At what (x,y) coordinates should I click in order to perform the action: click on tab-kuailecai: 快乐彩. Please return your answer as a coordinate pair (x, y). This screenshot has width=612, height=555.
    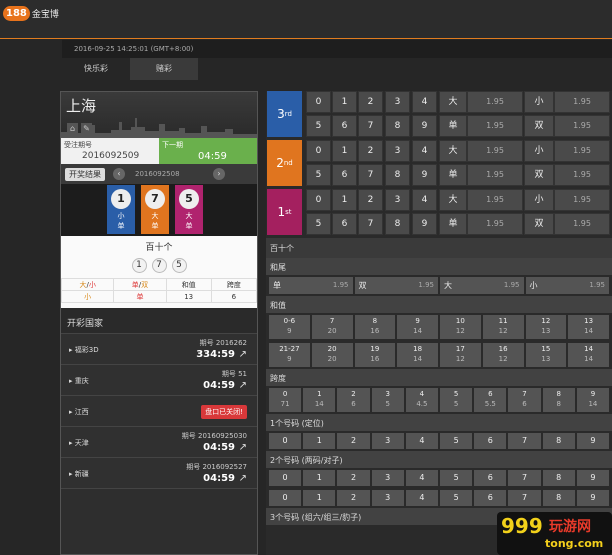
    Looking at the image, I should click on (96, 69).